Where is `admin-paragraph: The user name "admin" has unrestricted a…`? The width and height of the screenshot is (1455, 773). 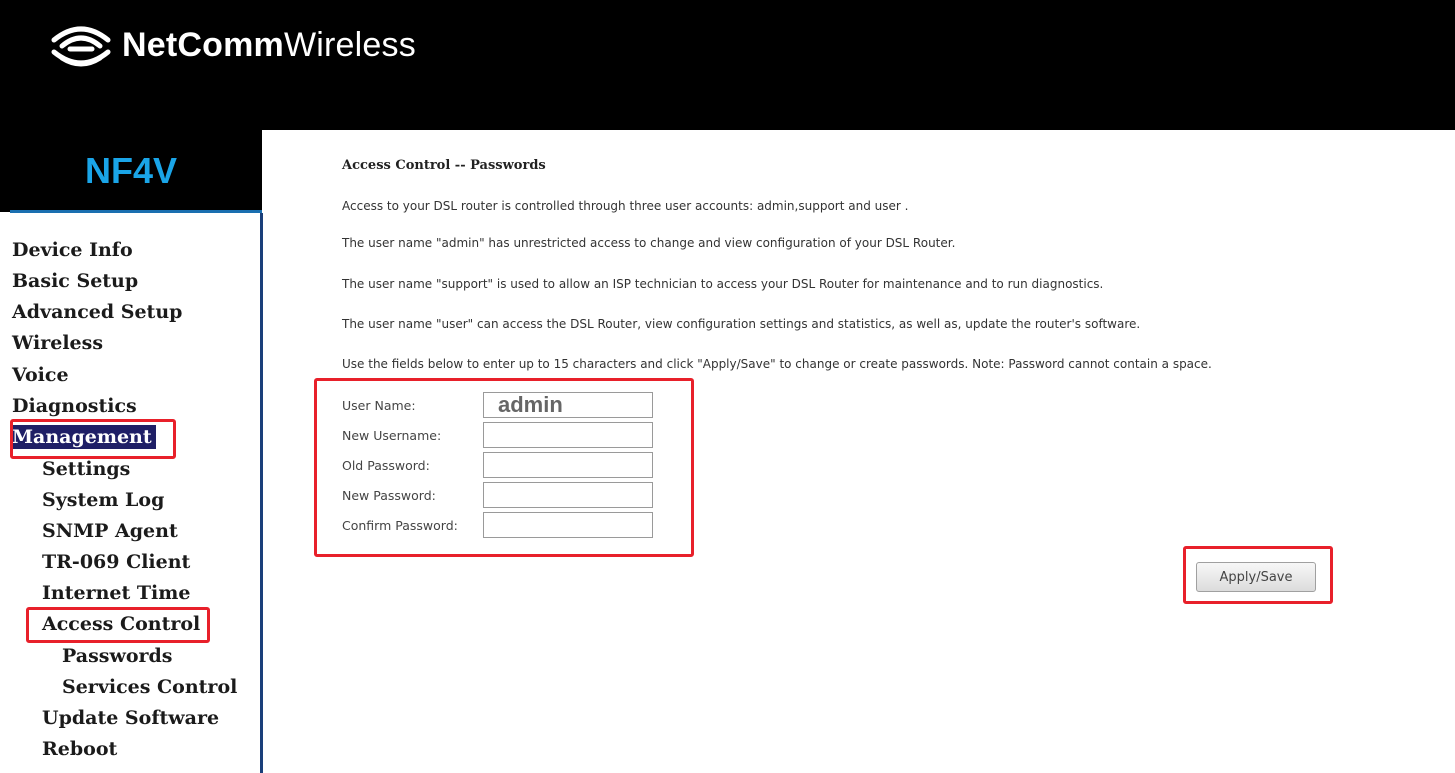 admin-paragraph: The user name "admin" has unrestricted a… is located at coordinates (649, 243).